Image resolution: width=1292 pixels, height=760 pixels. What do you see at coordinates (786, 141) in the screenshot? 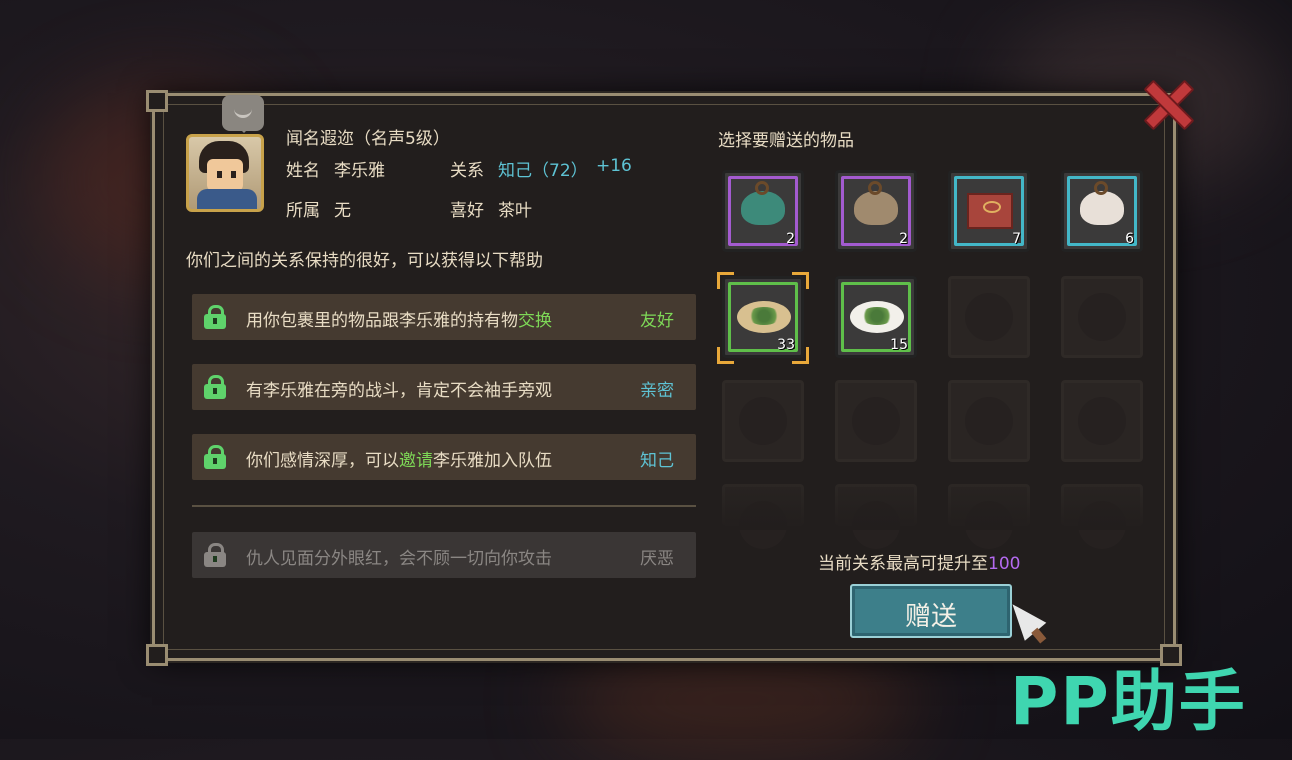
I see `gift-title: 选择要赠送的物品` at bounding box center [786, 141].